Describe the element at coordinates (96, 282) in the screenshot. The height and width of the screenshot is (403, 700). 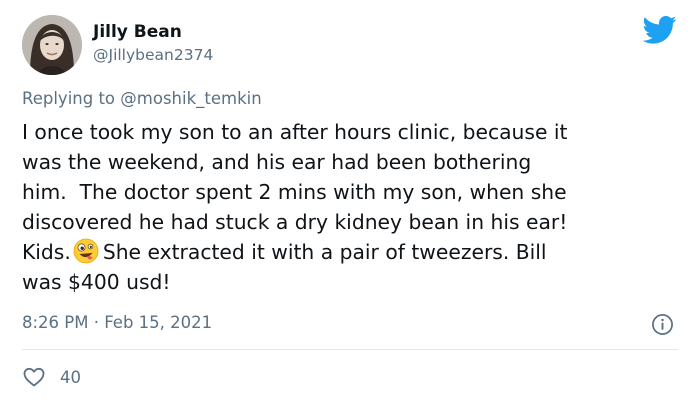
I see `tweet-text-line: was $400 usd!` at that location.